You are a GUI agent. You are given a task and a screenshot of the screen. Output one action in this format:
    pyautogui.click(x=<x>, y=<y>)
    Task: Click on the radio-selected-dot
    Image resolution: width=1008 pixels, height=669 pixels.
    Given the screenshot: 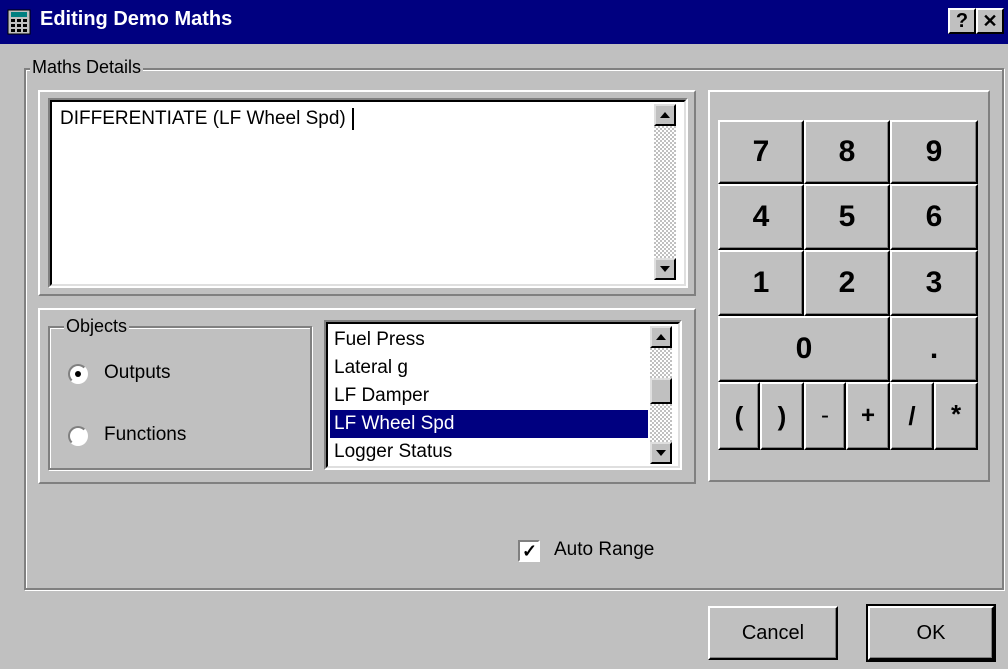 What is the action you would take?
    pyautogui.click(x=78, y=374)
    